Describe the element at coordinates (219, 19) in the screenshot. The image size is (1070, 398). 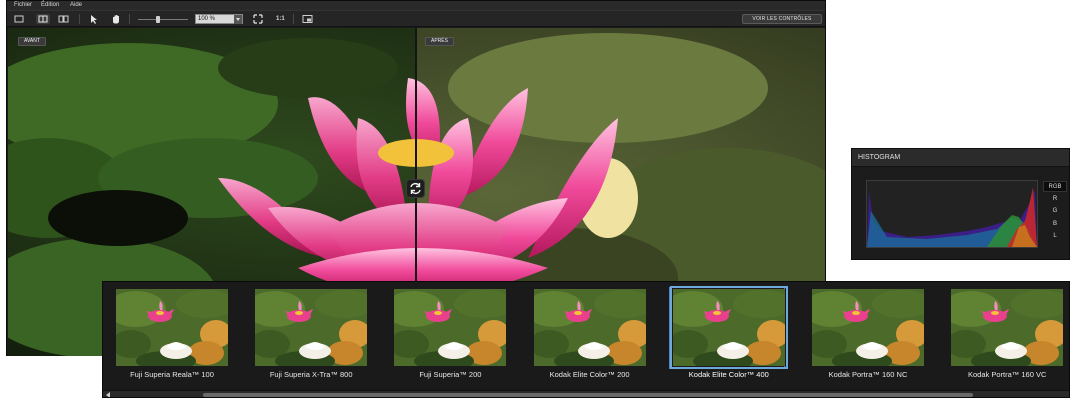
I see `zoom-select: 100 %` at that location.